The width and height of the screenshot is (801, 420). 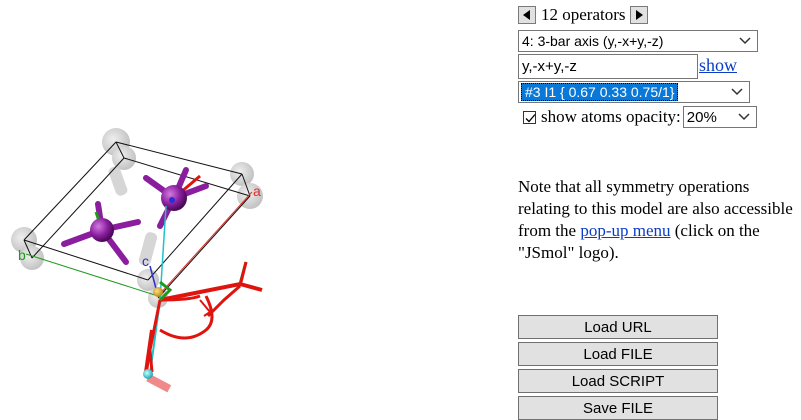 What do you see at coordinates (618, 354) in the screenshot?
I see `load-file-button: Load FILE` at bounding box center [618, 354].